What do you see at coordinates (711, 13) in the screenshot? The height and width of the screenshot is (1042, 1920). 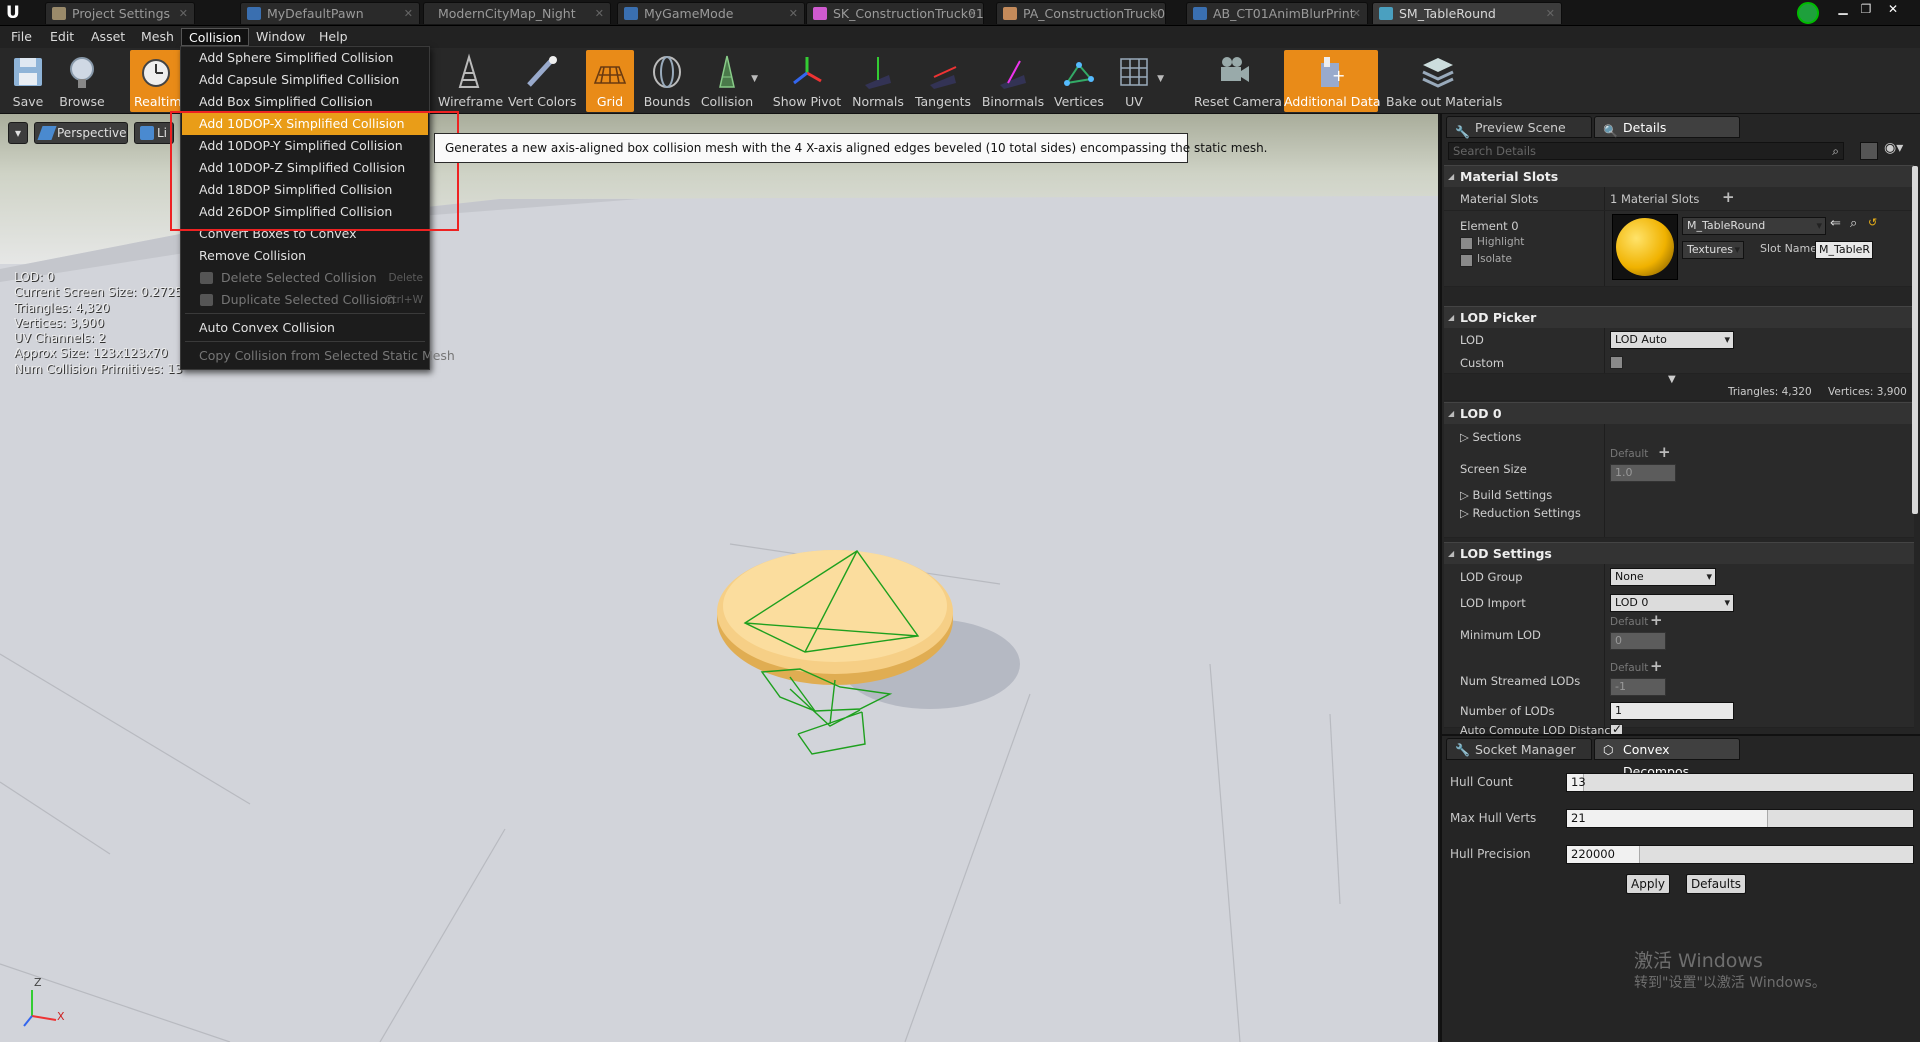 I see `tab-mygamemode: MyGameMode ✕` at bounding box center [711, 13].